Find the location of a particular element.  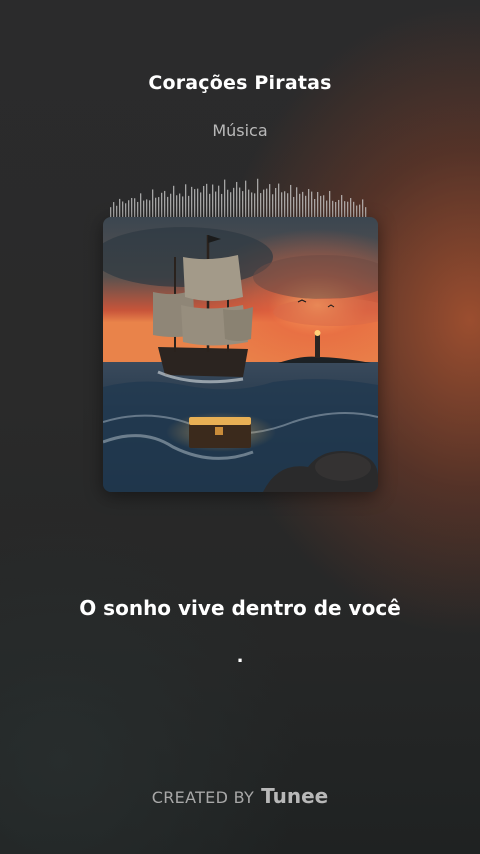

brand-logo-text: Tunee is located at coordinates (295, 796).